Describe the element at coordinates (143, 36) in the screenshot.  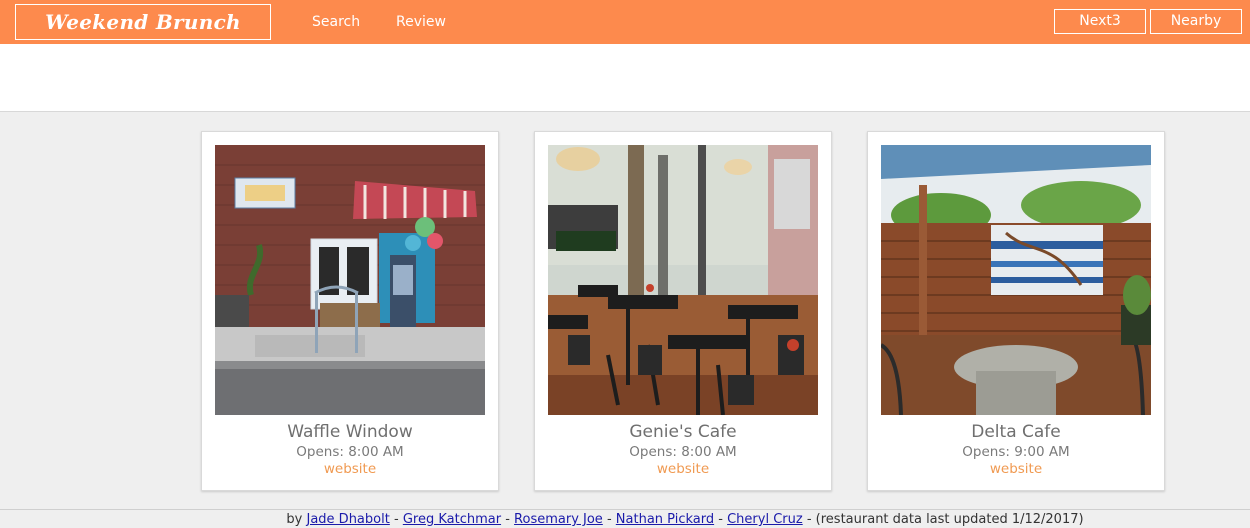
I see `brand-logo: Weekend Brunch Finder` at that location.